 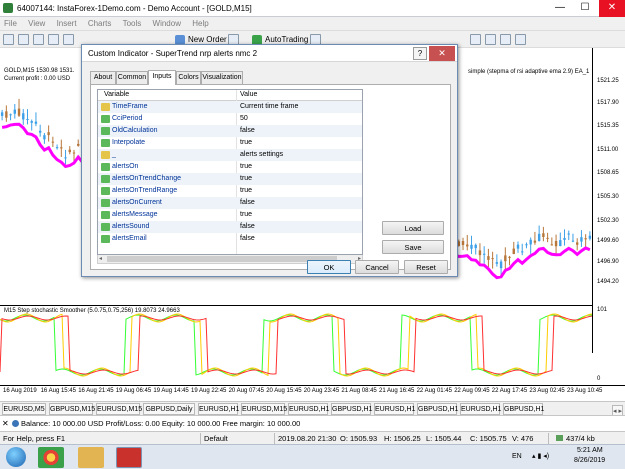 I want to click on input-row: alertsOnTrendChange true, so click(x=230, y=179).